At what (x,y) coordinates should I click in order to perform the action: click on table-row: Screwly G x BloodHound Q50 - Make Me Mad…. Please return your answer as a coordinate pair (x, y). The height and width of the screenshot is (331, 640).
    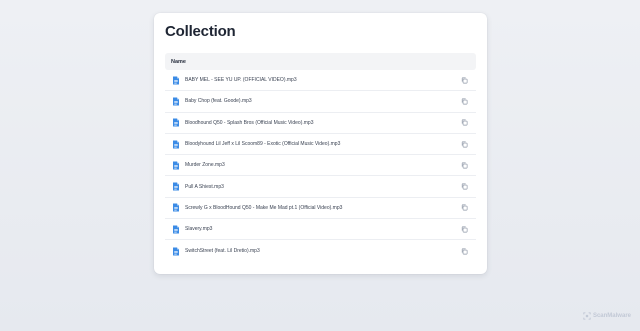
    Looking at the image, I should click on (320, 209).